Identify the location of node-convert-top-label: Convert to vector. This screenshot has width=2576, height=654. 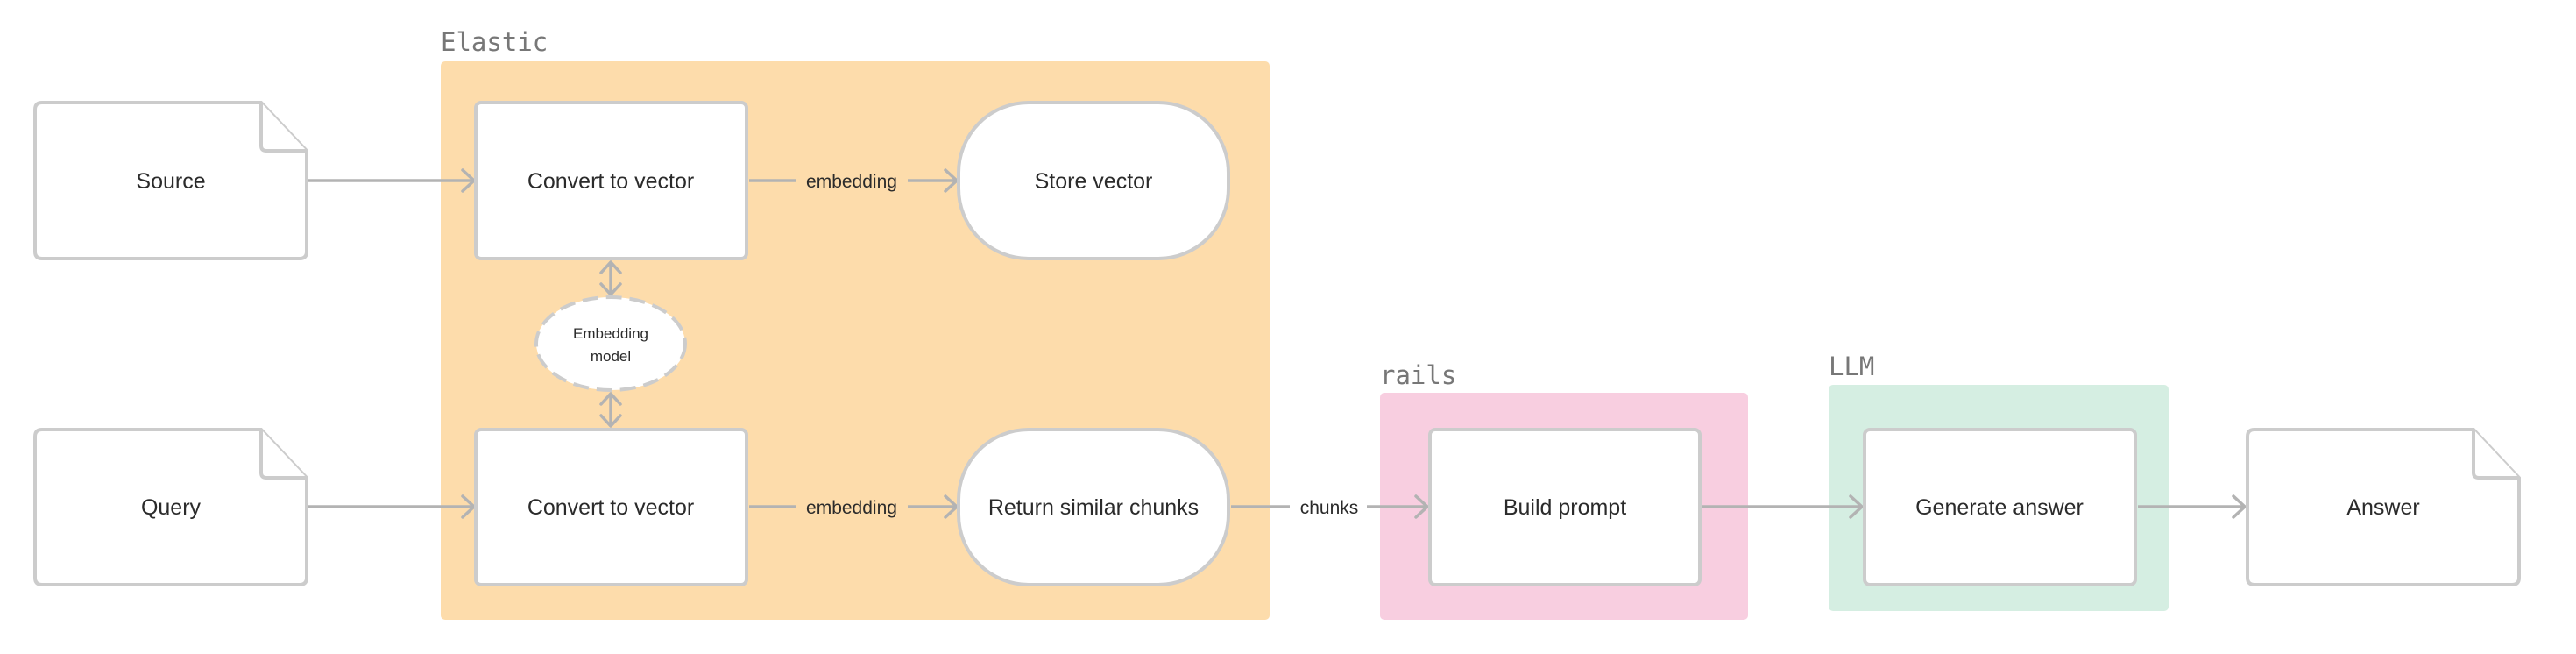
(610, 181).